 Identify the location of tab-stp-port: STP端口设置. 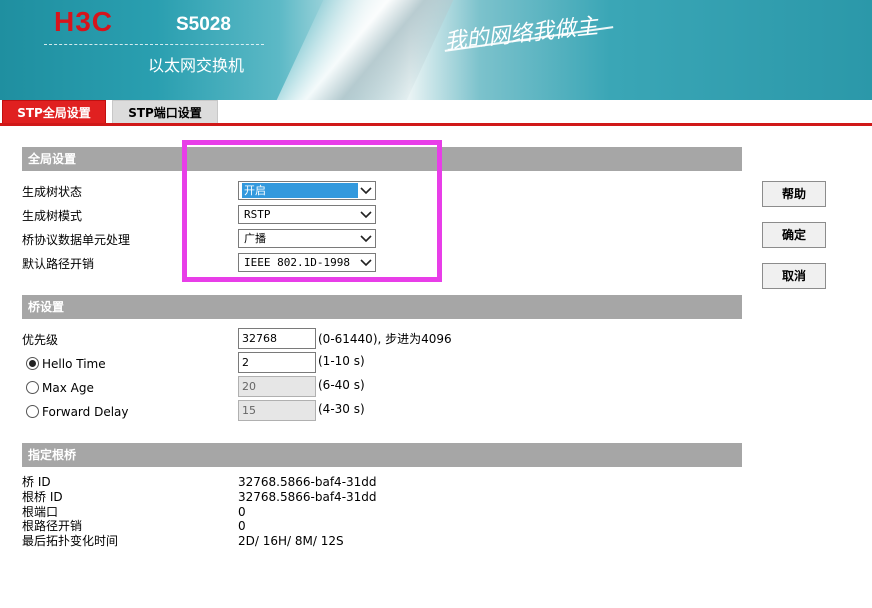
(165, 112).